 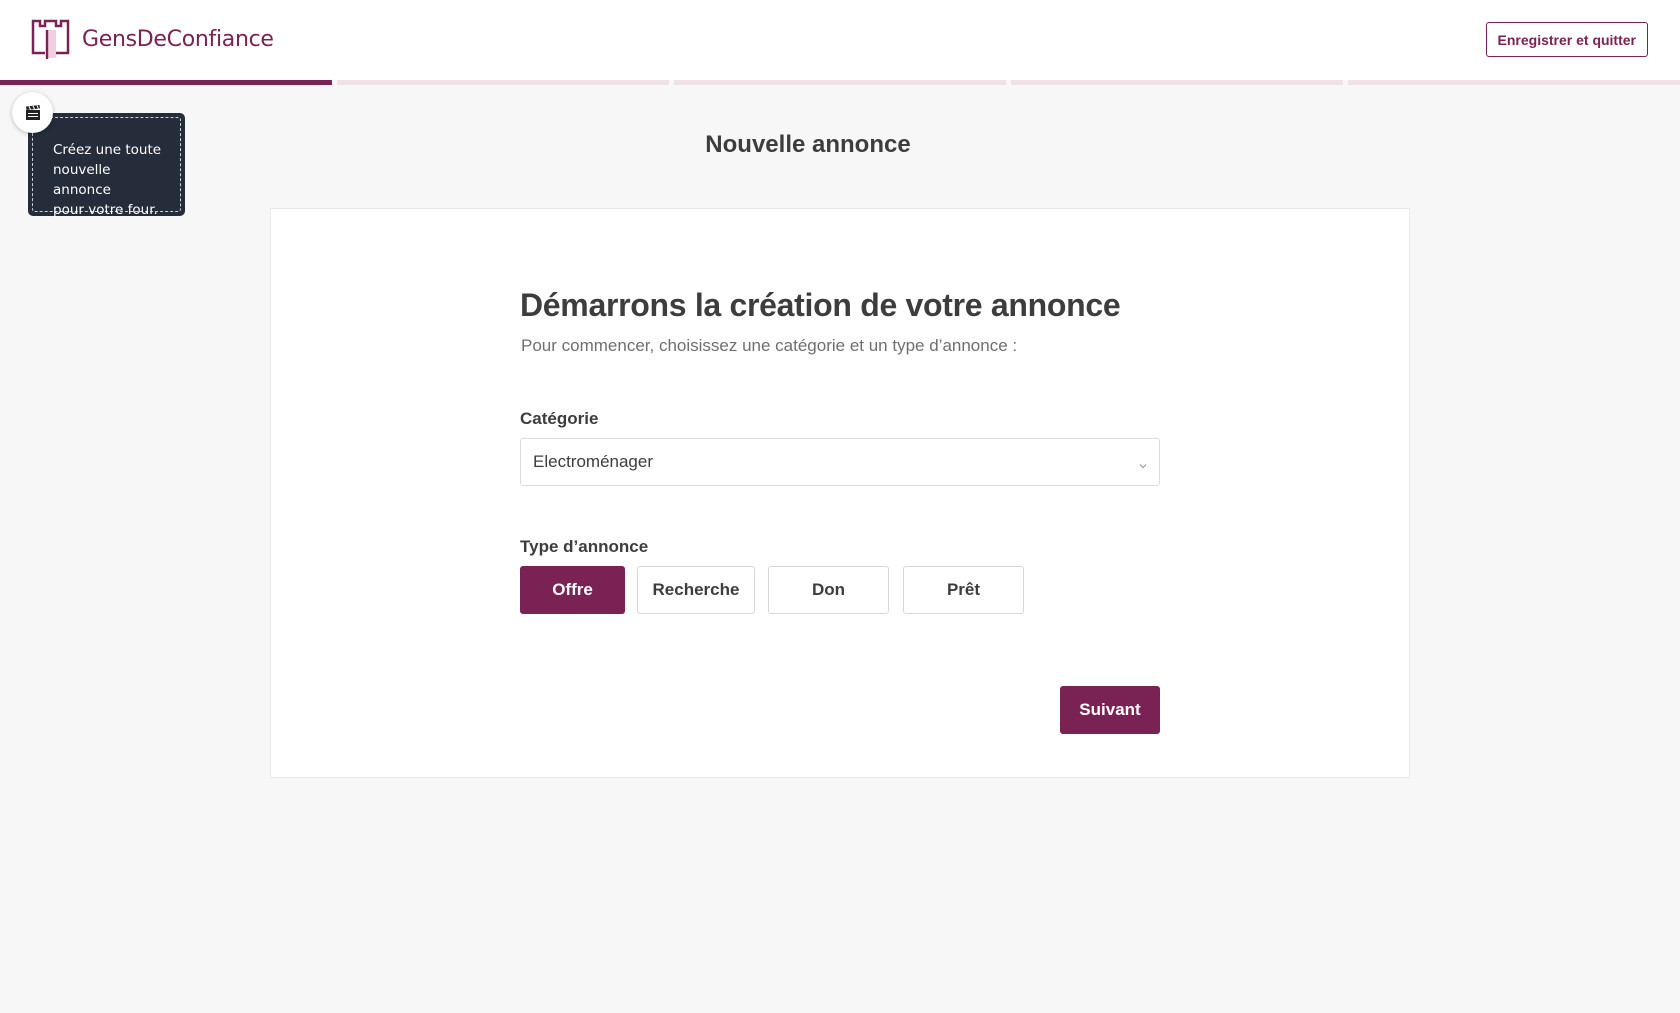 What do you see at coordinates (82, 180) in the screenshot?
I see `tooltip-line-2: nouvelle annonce` at bounding box center [82, 180].